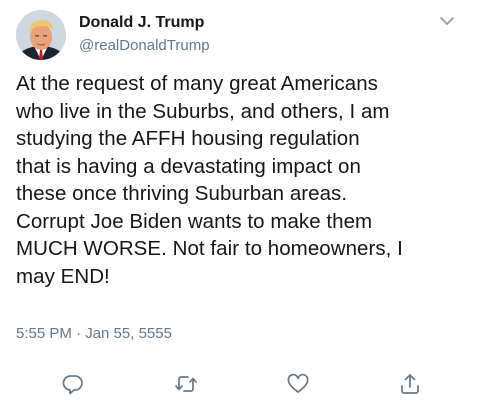 This screenshot has width=480, height=410. I want to click on like-button, so click(298, 384).